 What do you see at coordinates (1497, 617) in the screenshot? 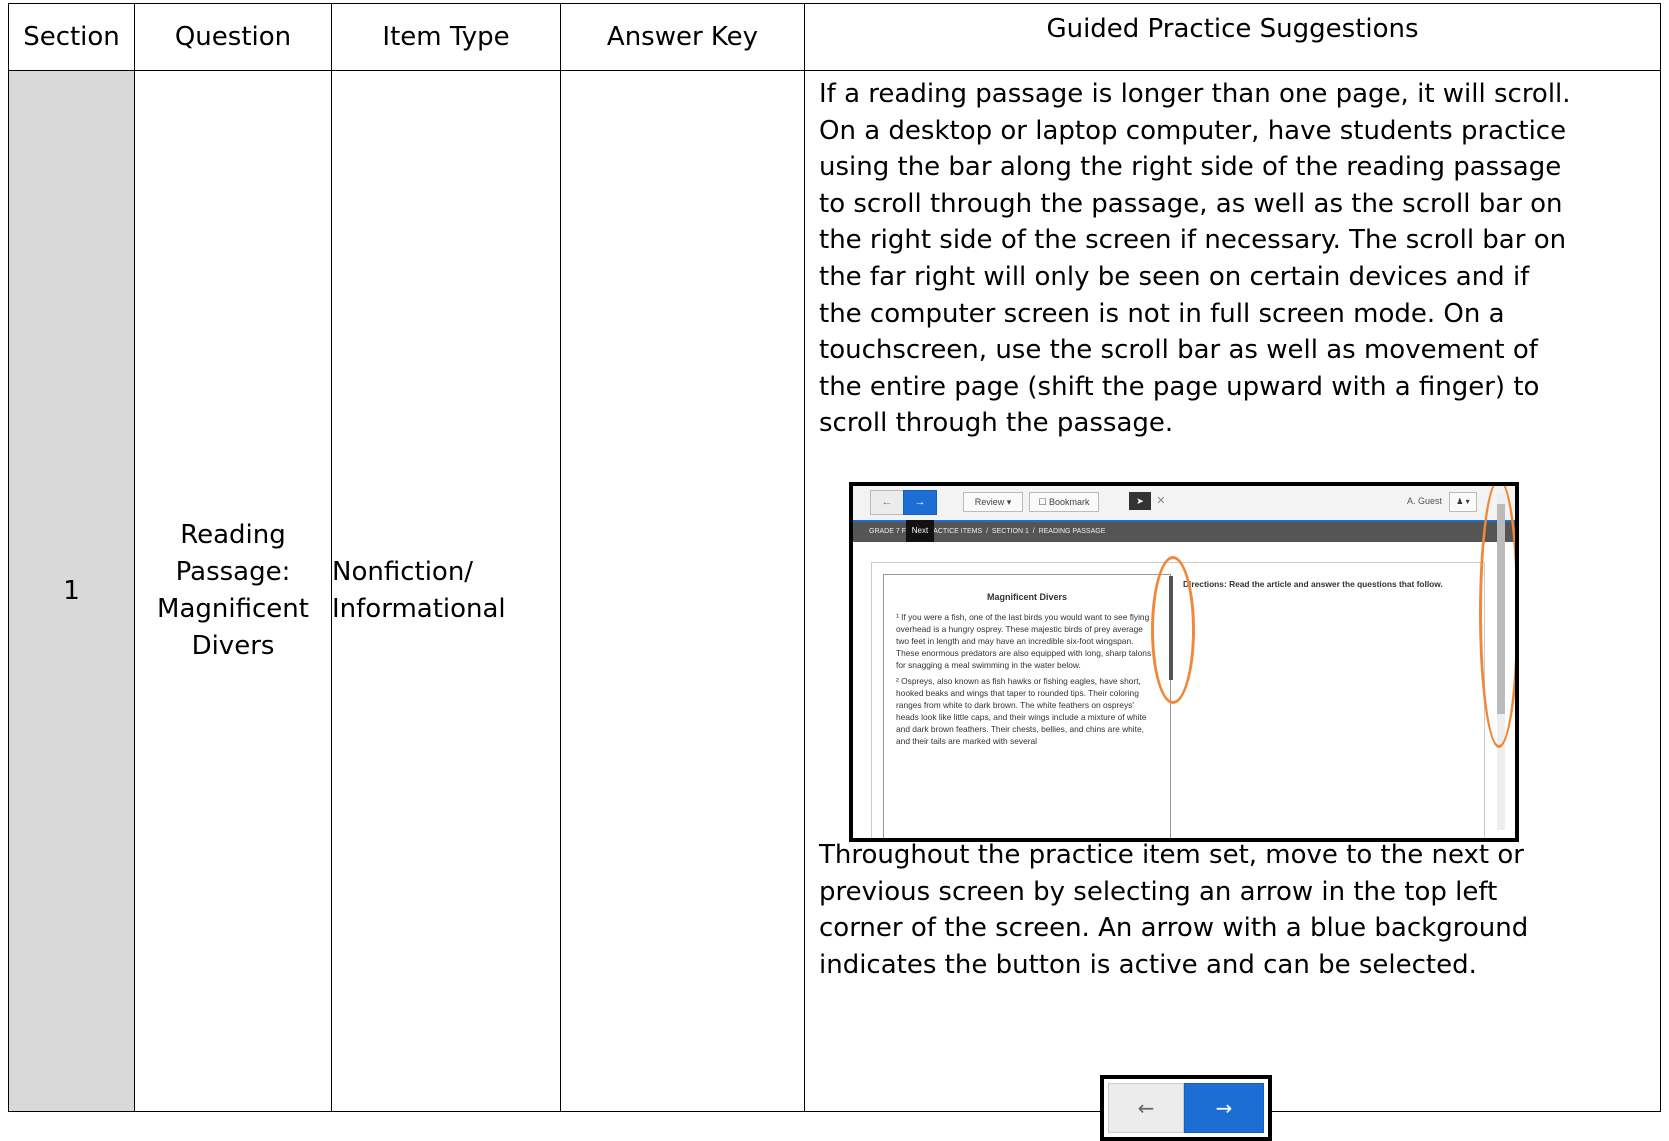
I see `page-scrollbar-highlight` at bounding box center [1497, 617].